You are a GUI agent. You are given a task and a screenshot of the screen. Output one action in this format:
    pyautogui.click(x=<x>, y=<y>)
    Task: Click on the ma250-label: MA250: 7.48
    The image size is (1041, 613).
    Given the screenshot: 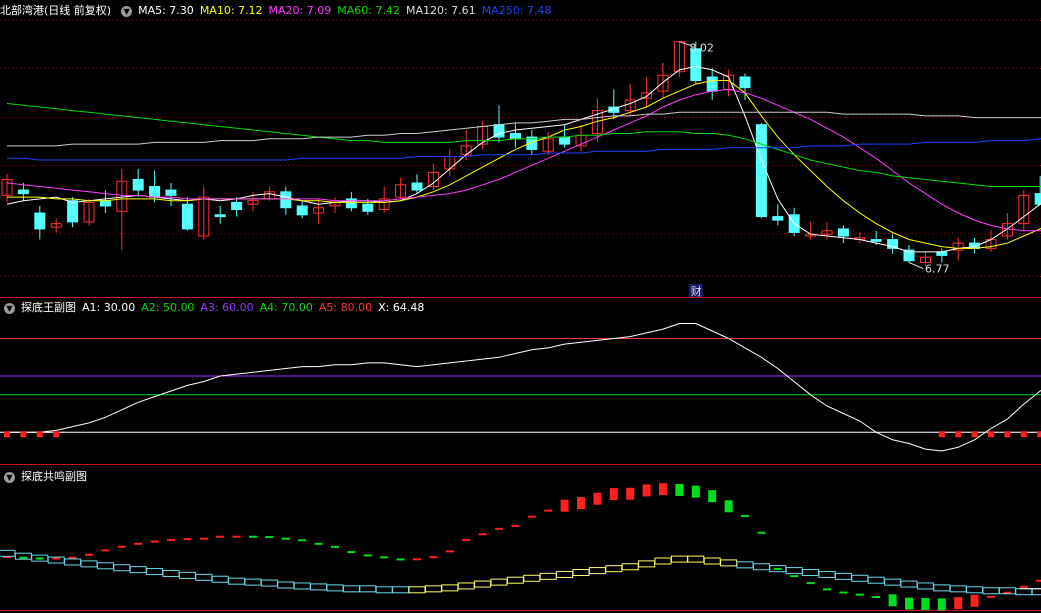 What is the action you would take?
    pyautogui.click(x=516, y=10)
    